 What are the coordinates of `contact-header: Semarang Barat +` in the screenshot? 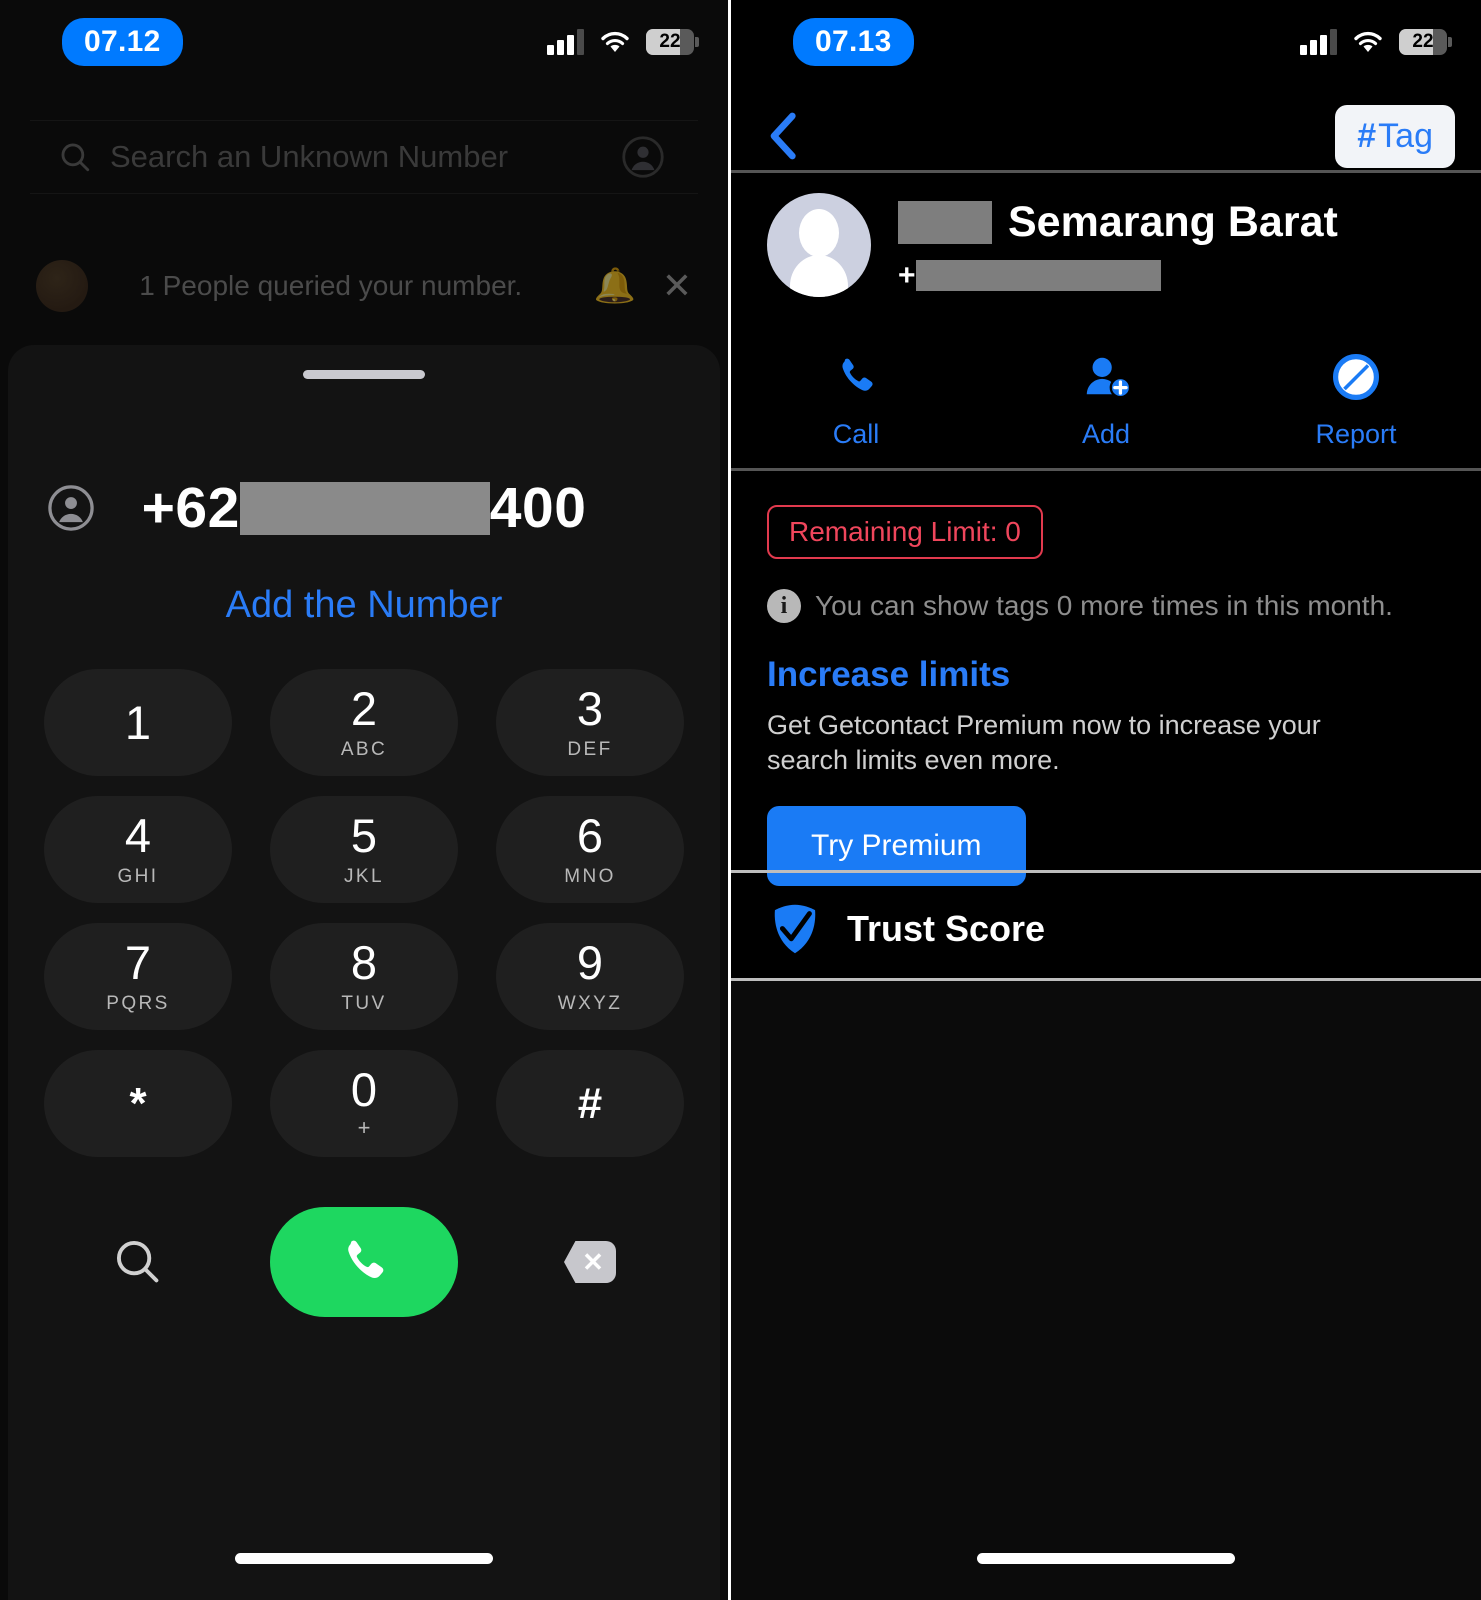 It's located at (1106, 245).